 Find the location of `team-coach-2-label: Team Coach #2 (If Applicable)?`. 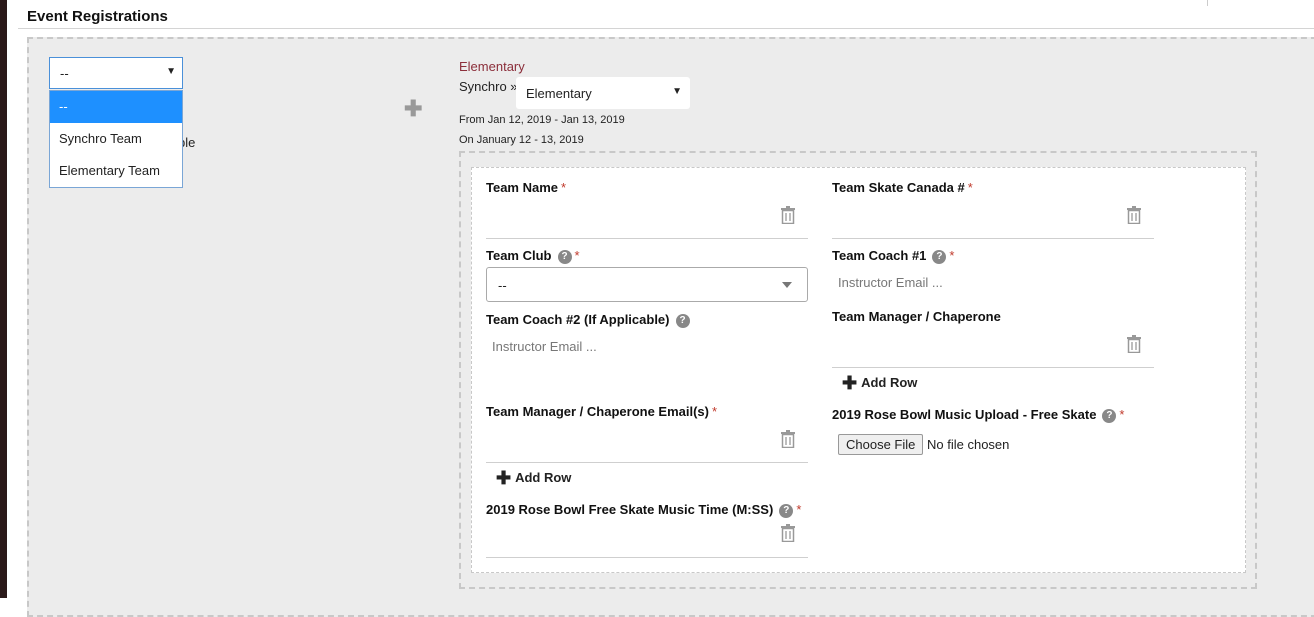

team-coach-2-label: Team Coach #2 (If Applicable)? is located at coordinates (588, 320).